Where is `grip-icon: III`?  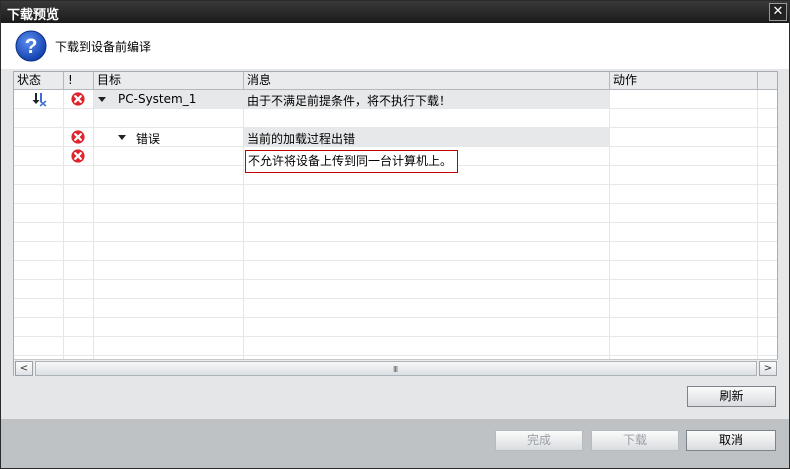
grip-icon: III is located at coordinates (395, 369).